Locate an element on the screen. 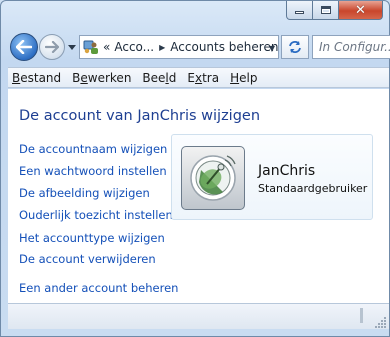  refresh-icon is located at coordinates (295, 47).